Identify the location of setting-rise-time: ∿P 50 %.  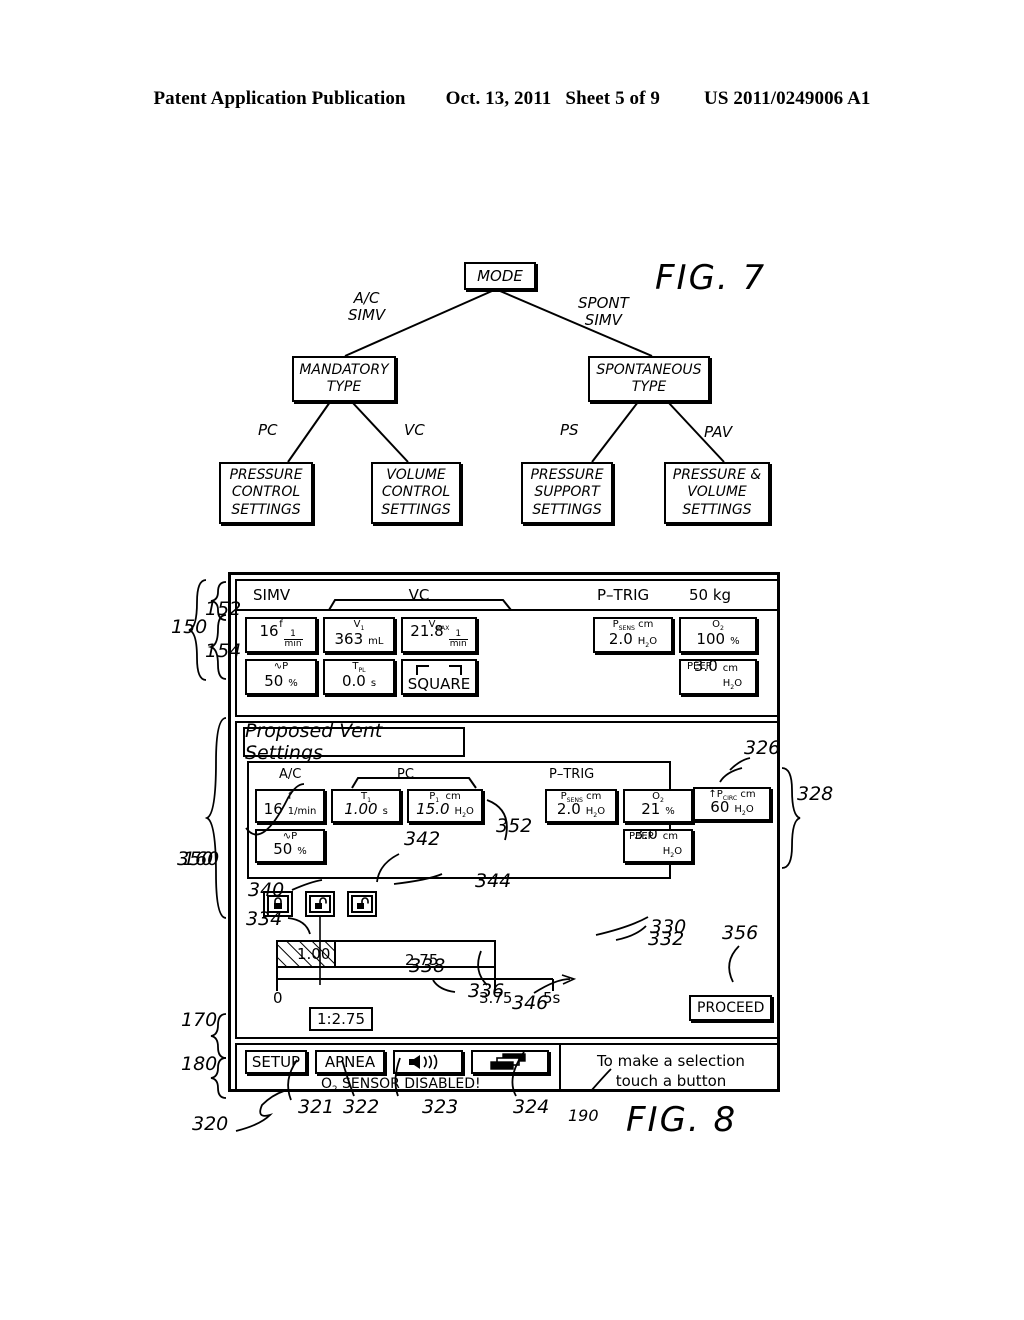
(281, 677).